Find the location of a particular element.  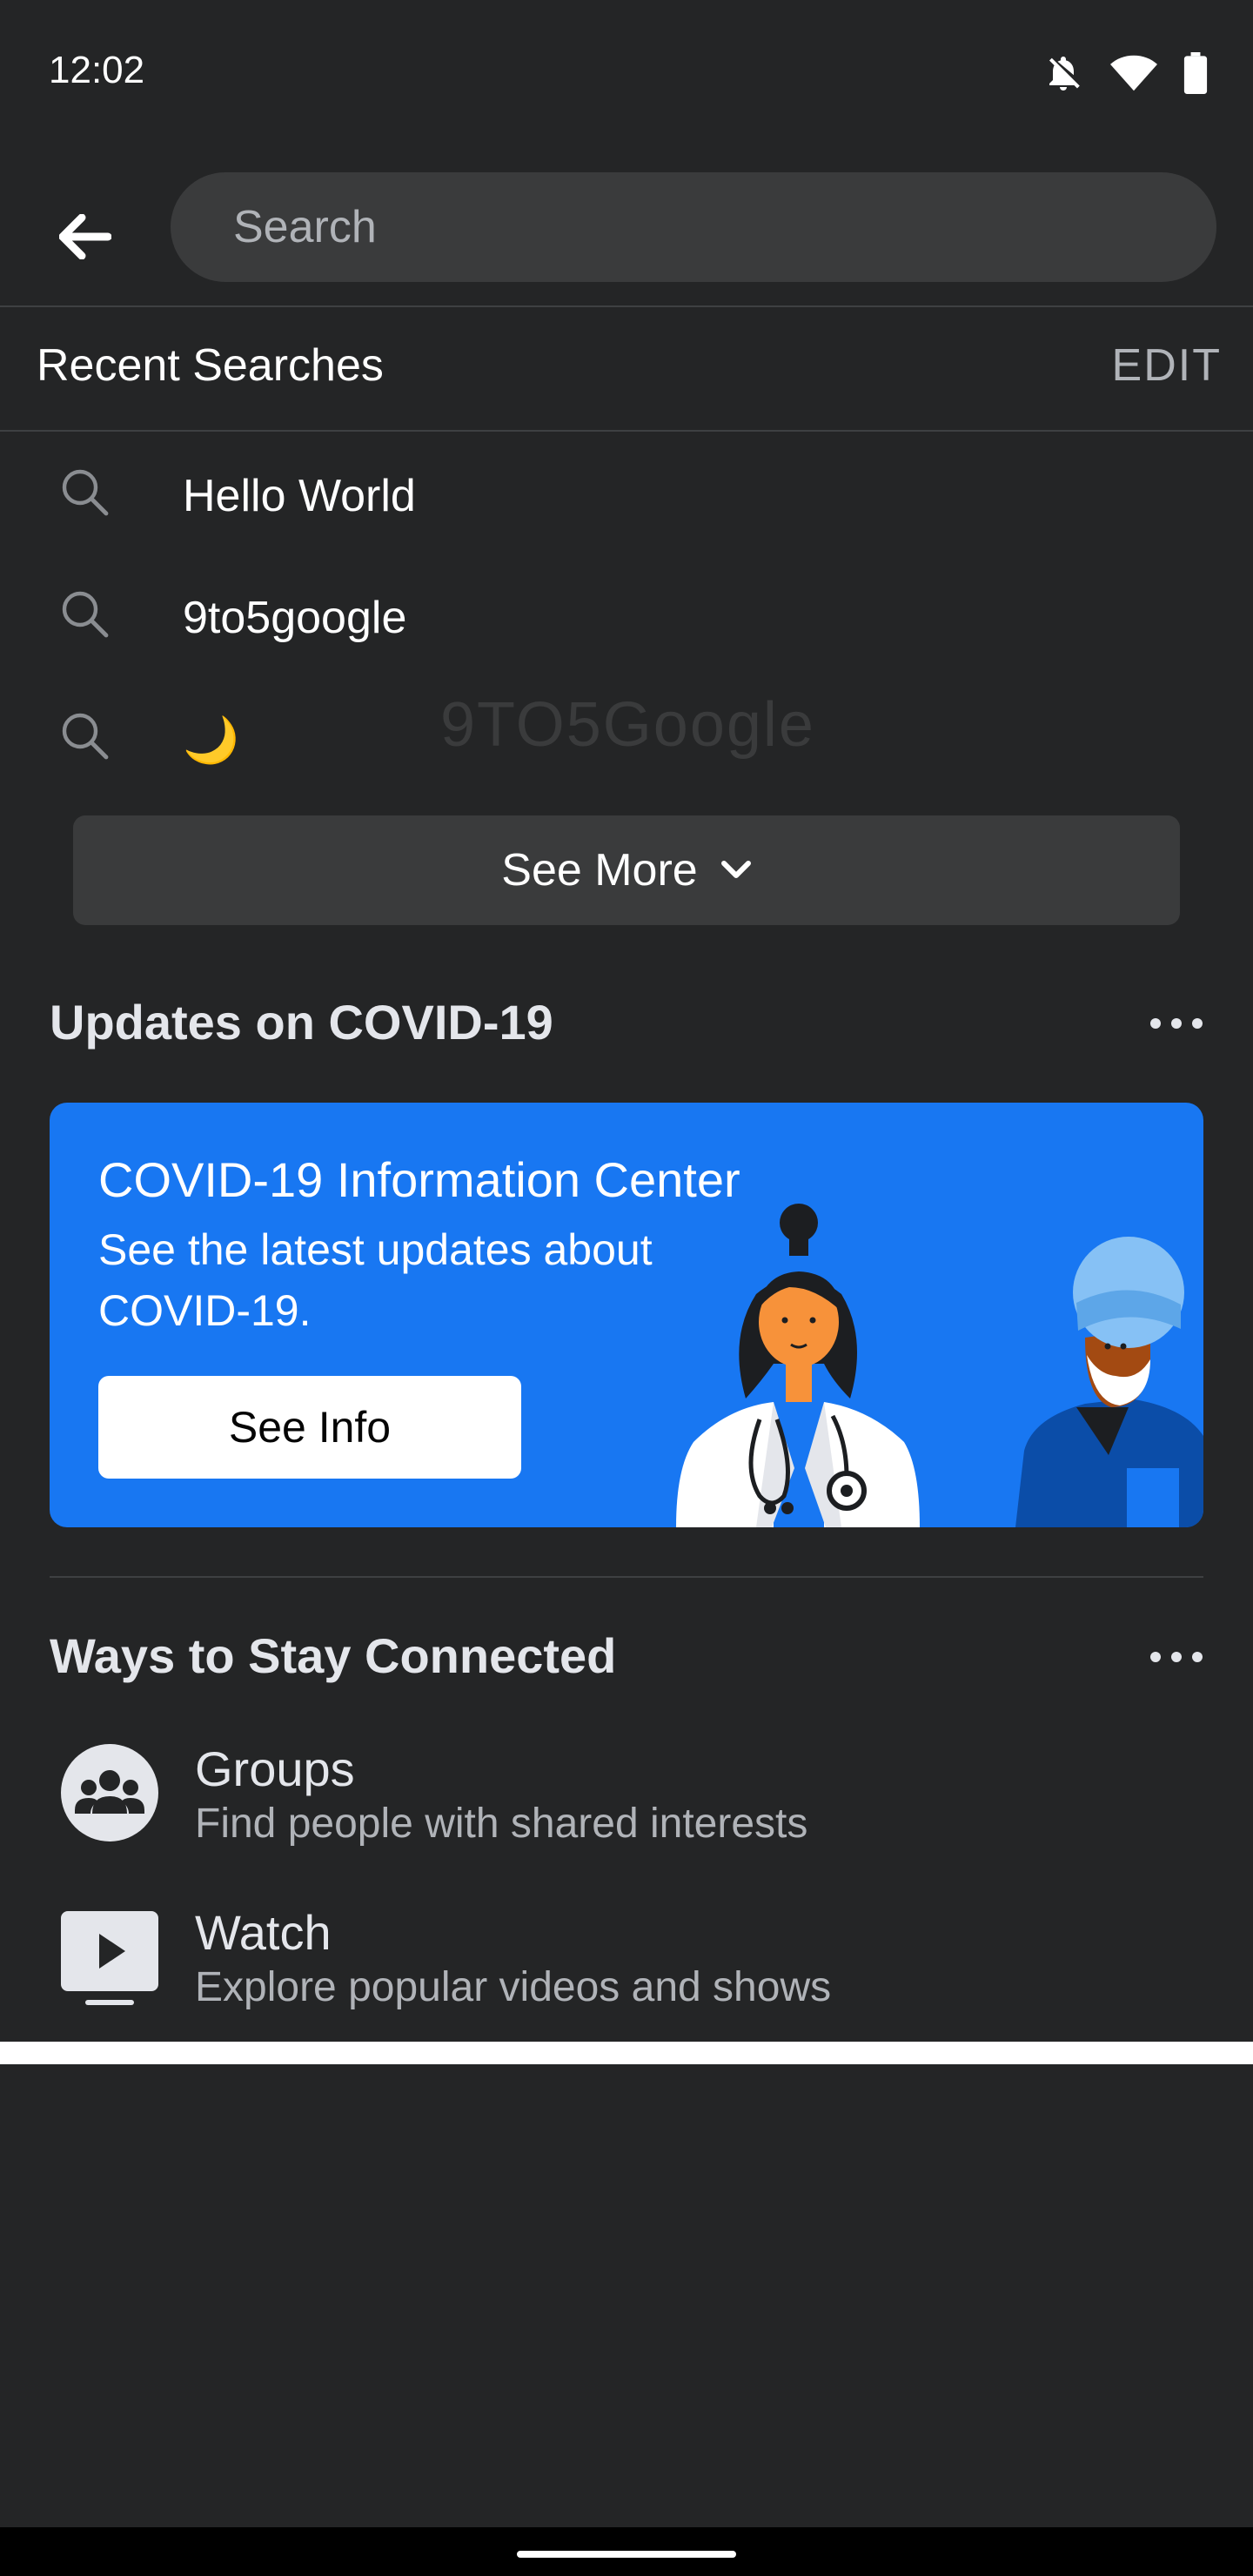

search-bar is located at coordinates (693, 227).